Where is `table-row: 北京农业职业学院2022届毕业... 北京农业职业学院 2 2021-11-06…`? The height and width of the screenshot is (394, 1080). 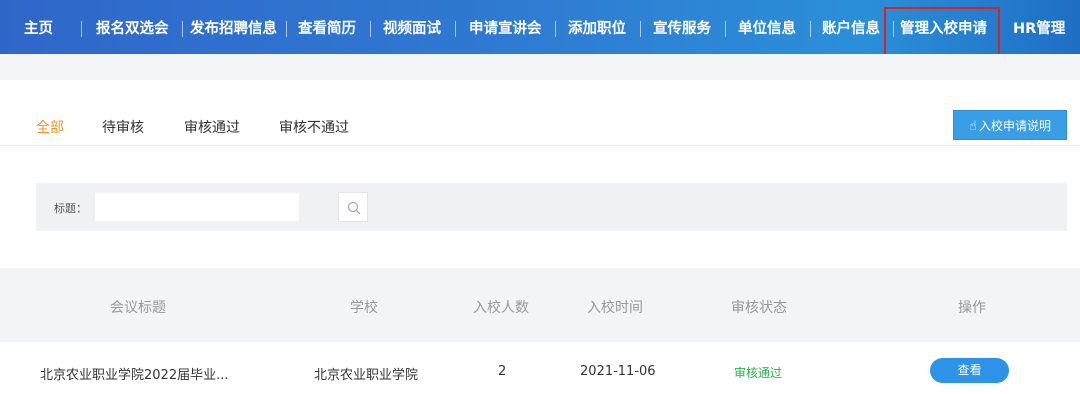 table-row: 北京农业职业学院2022届毕业... 北京农业职业学院 2 2021-11-06… is located at coordinates (540, 368).